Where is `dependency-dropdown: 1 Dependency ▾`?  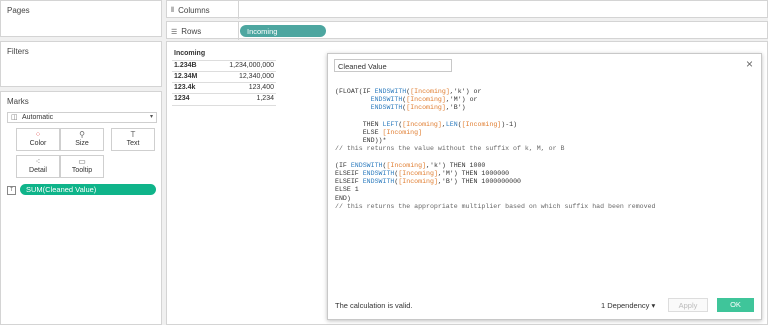 dependency-dropdown: 1 Dependency ▾ is located at coordinates (628, 305).